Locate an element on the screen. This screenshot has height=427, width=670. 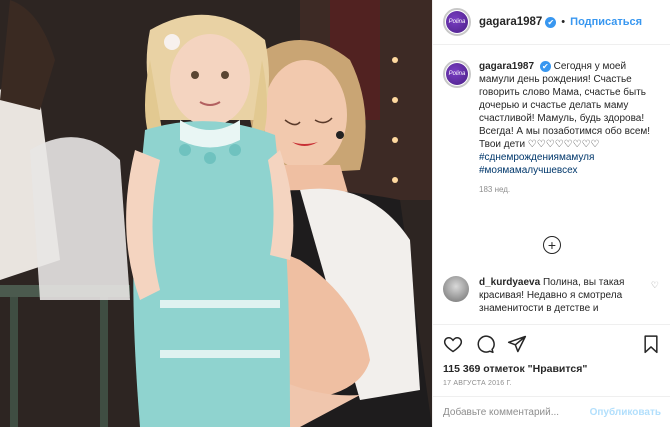
author-avatar: Polina is located at coordinates (457, 22).